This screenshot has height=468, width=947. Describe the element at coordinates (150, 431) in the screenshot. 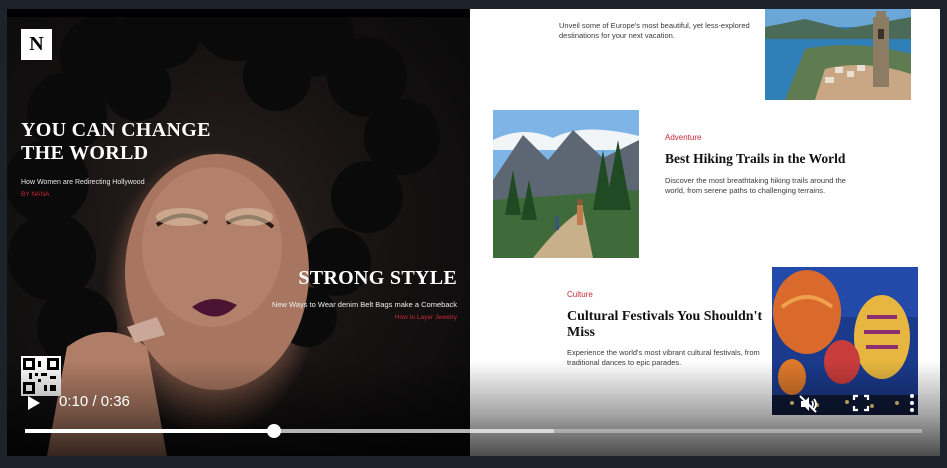

I see `seek-bar-played` at that location.